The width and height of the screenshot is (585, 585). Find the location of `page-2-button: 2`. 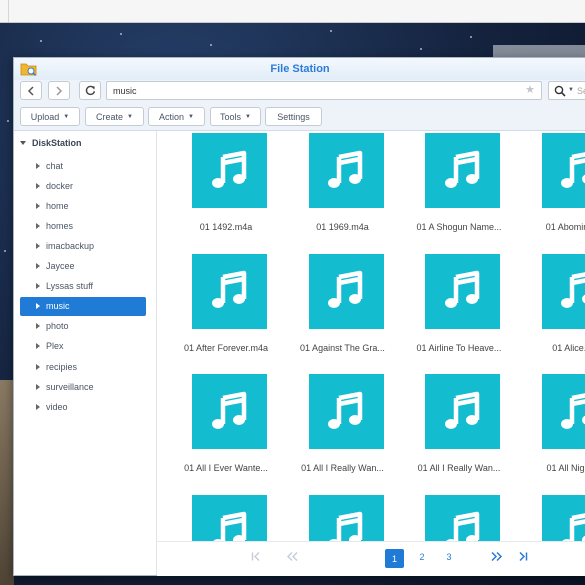

page-2-button: 2 is located at coordinates (422, 557).